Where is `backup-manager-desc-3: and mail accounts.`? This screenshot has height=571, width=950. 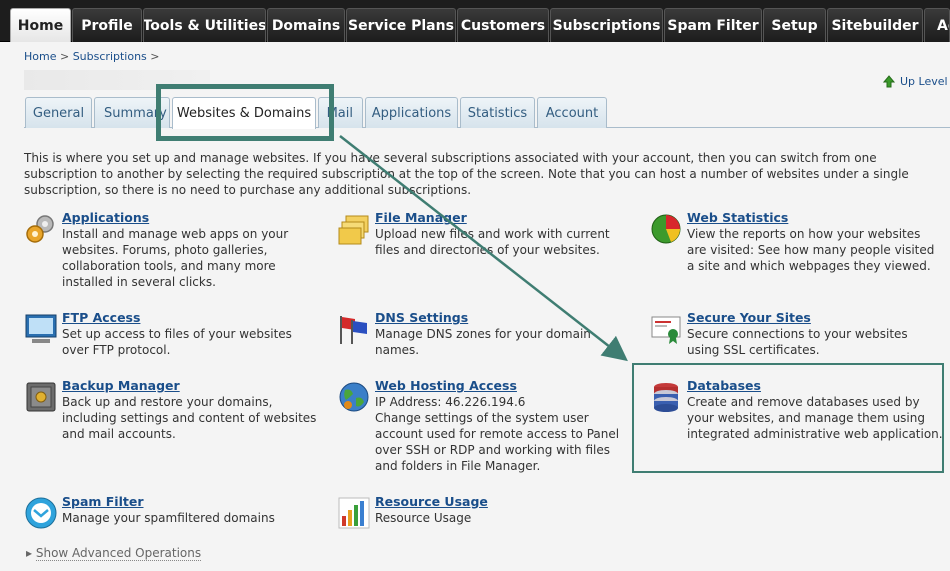 backup-manager-desc-3: and mail accounts. is located at coordinates (119, 434).